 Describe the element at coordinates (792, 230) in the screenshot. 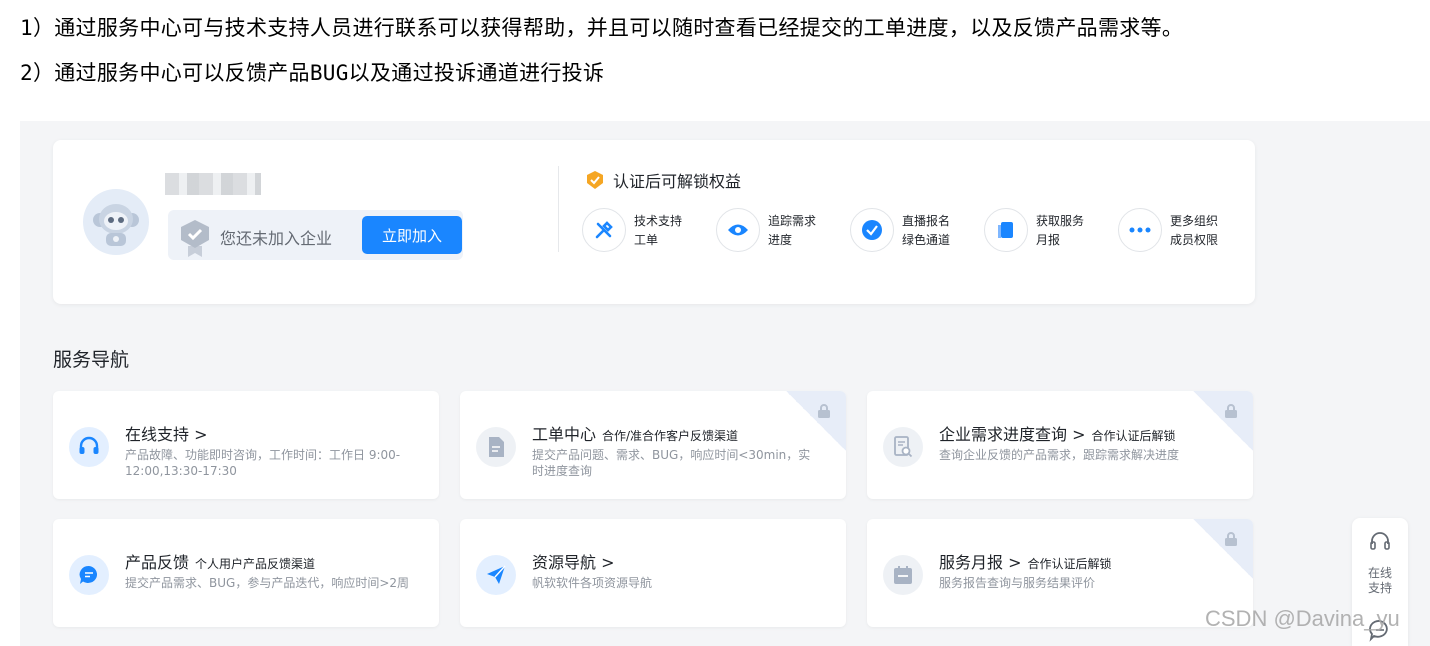

I see `benefit-track-demand: 追踪需求 进度` at that location.